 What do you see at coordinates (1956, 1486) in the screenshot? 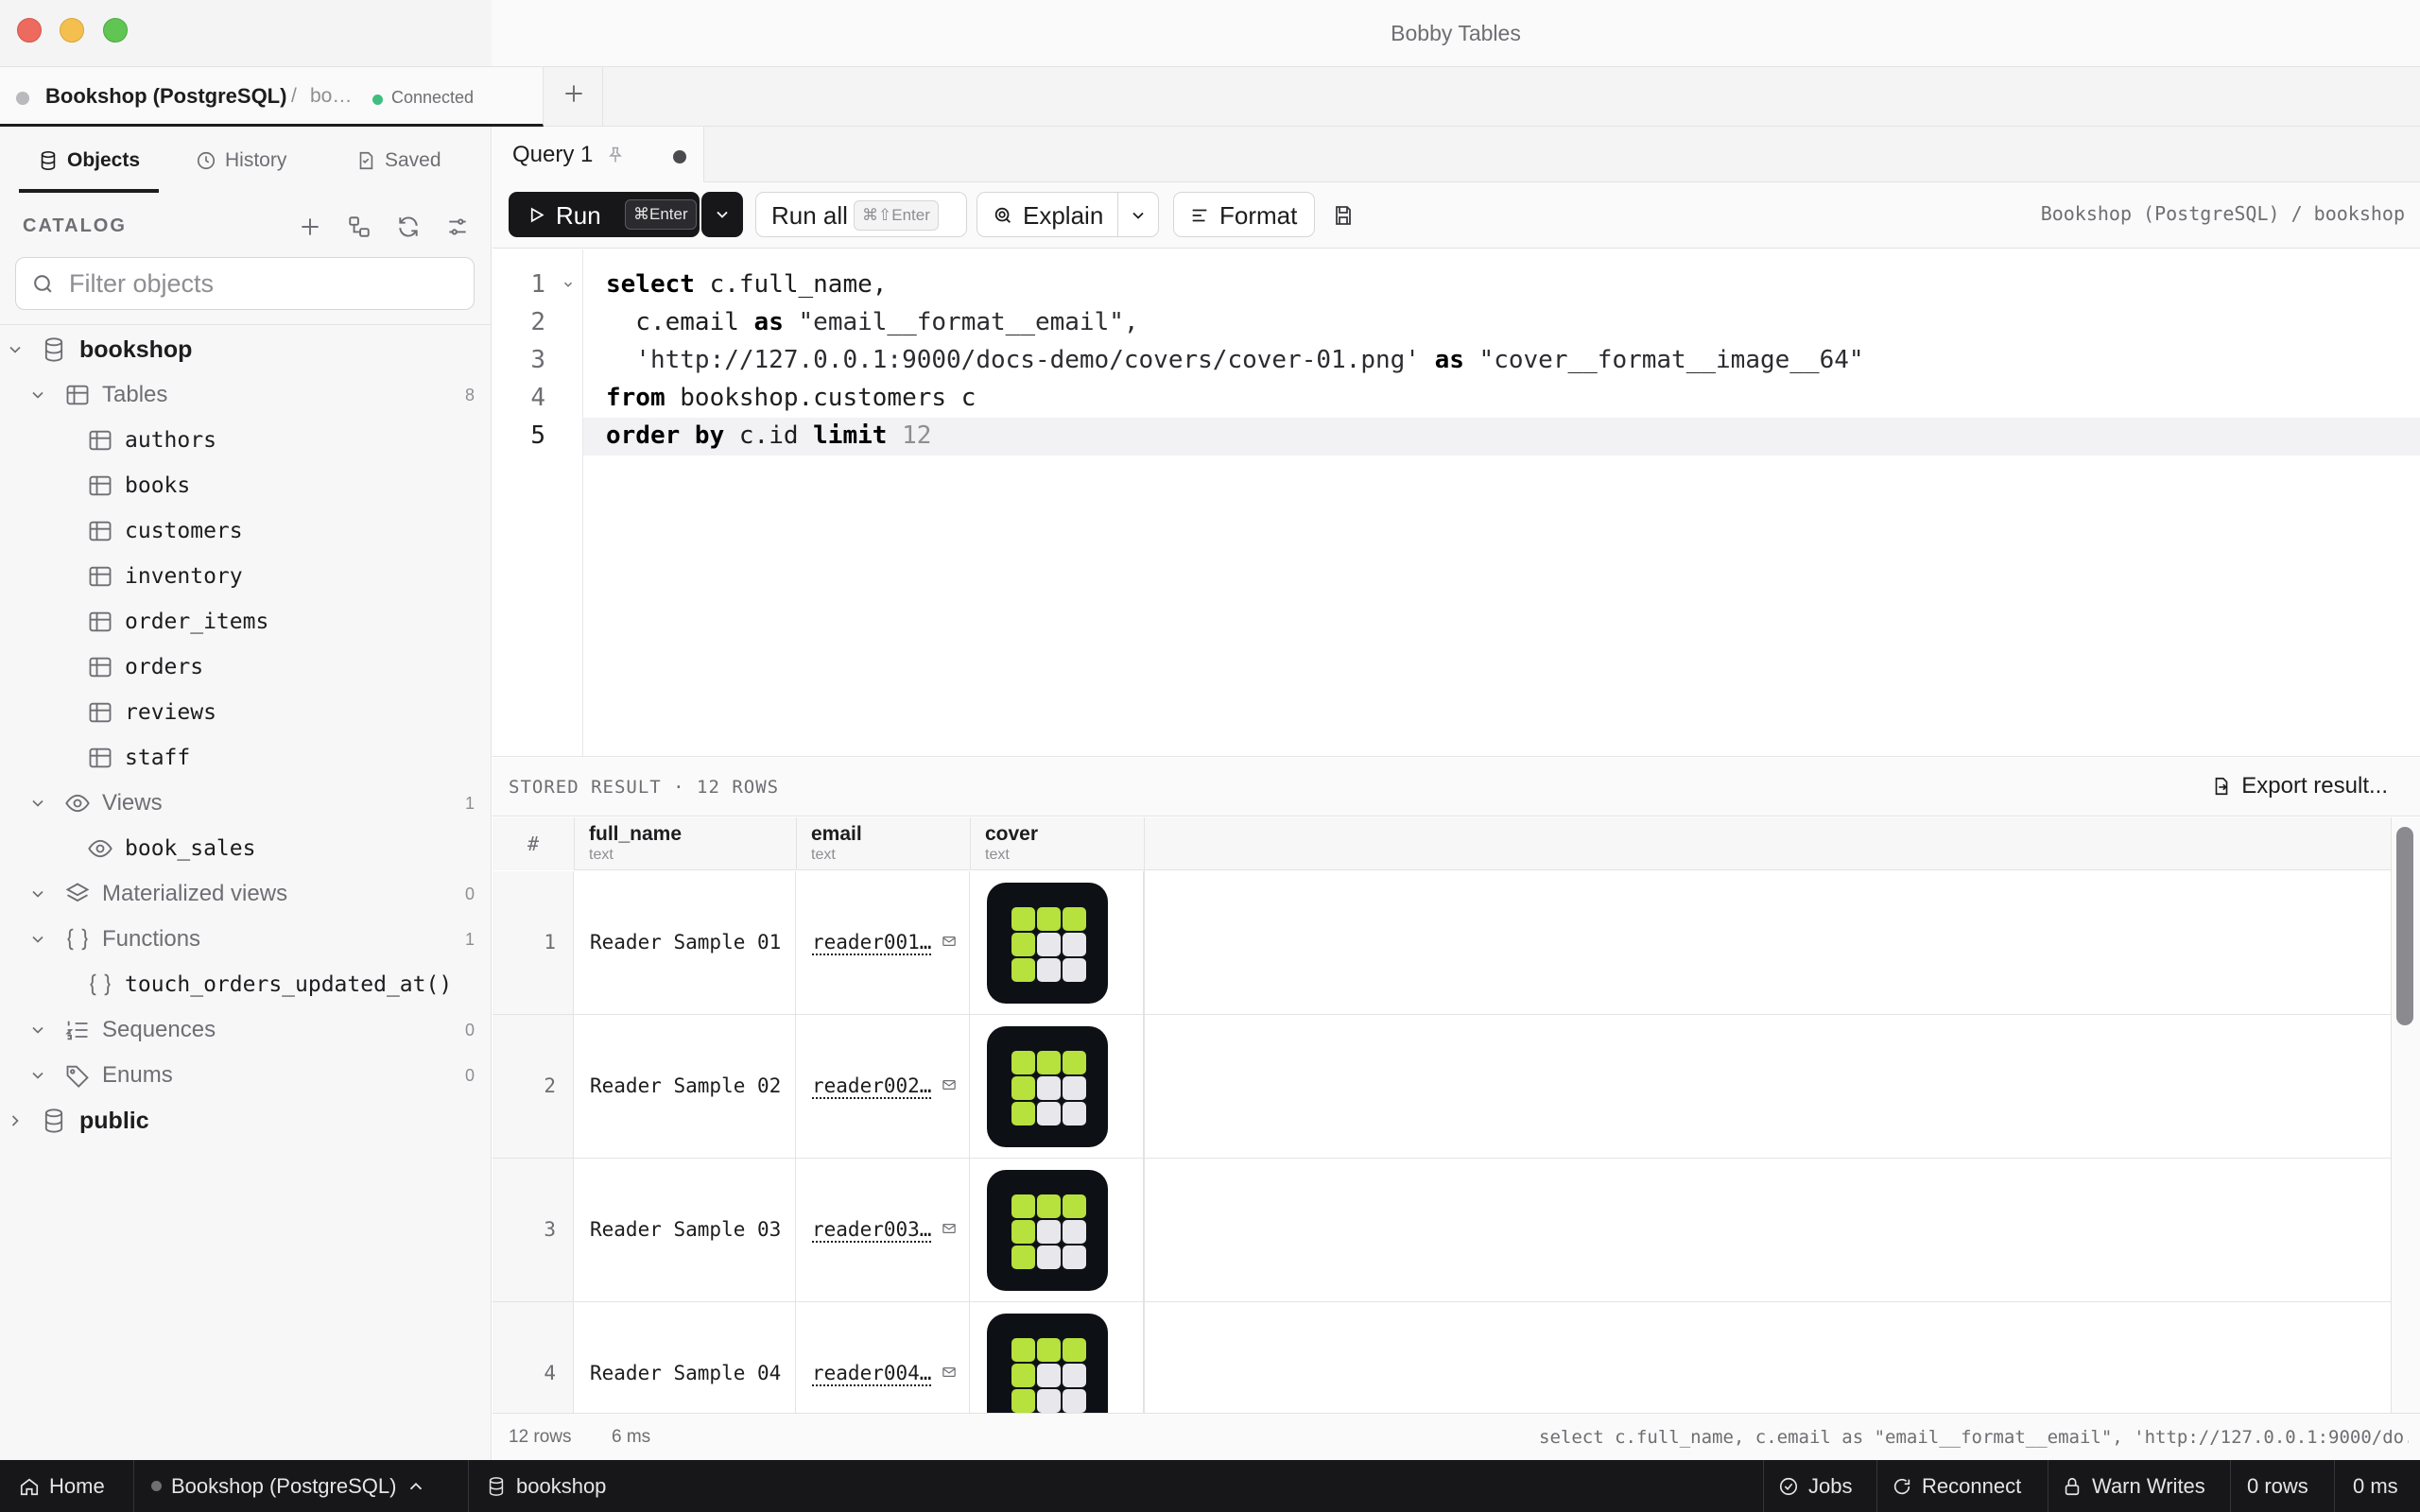
I see `reconnect-button: Reconnect` at bounding box center [1956, 1486].